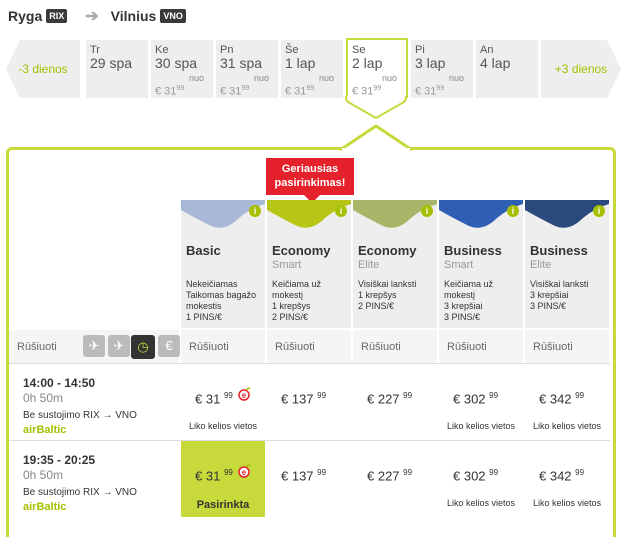 The height and width of the screenshot is (537, 626). Describe the element at coordinates (169, 346) in the screenshot. I see `euro-icon: €` at that location.